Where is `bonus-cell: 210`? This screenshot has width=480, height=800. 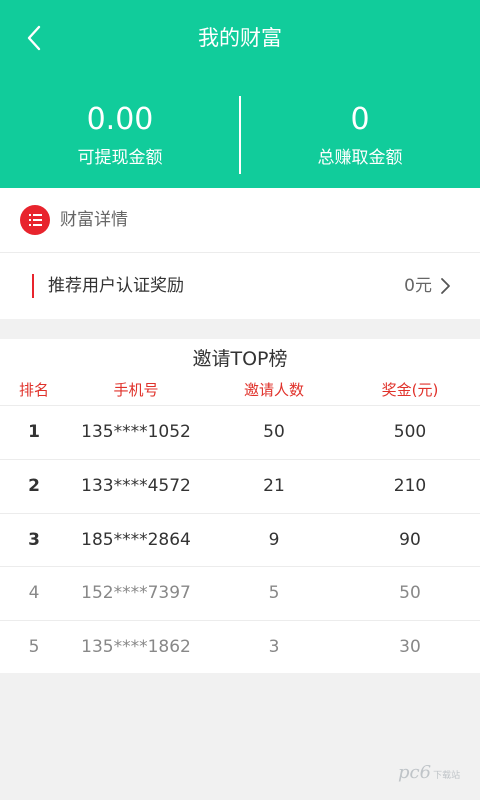 bonus-cell: 210 is located at coordinates (410, 486).